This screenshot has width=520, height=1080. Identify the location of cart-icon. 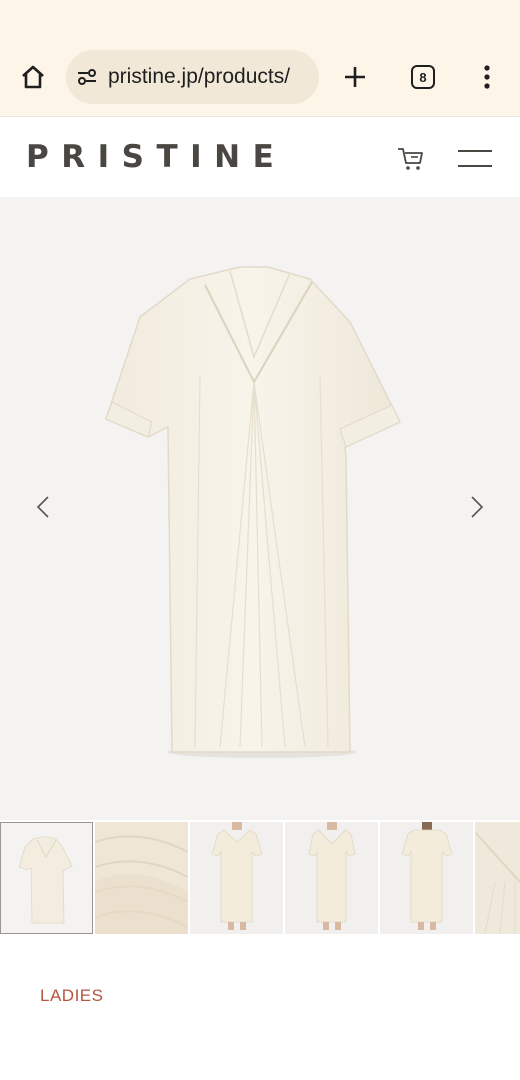
(410, 159).